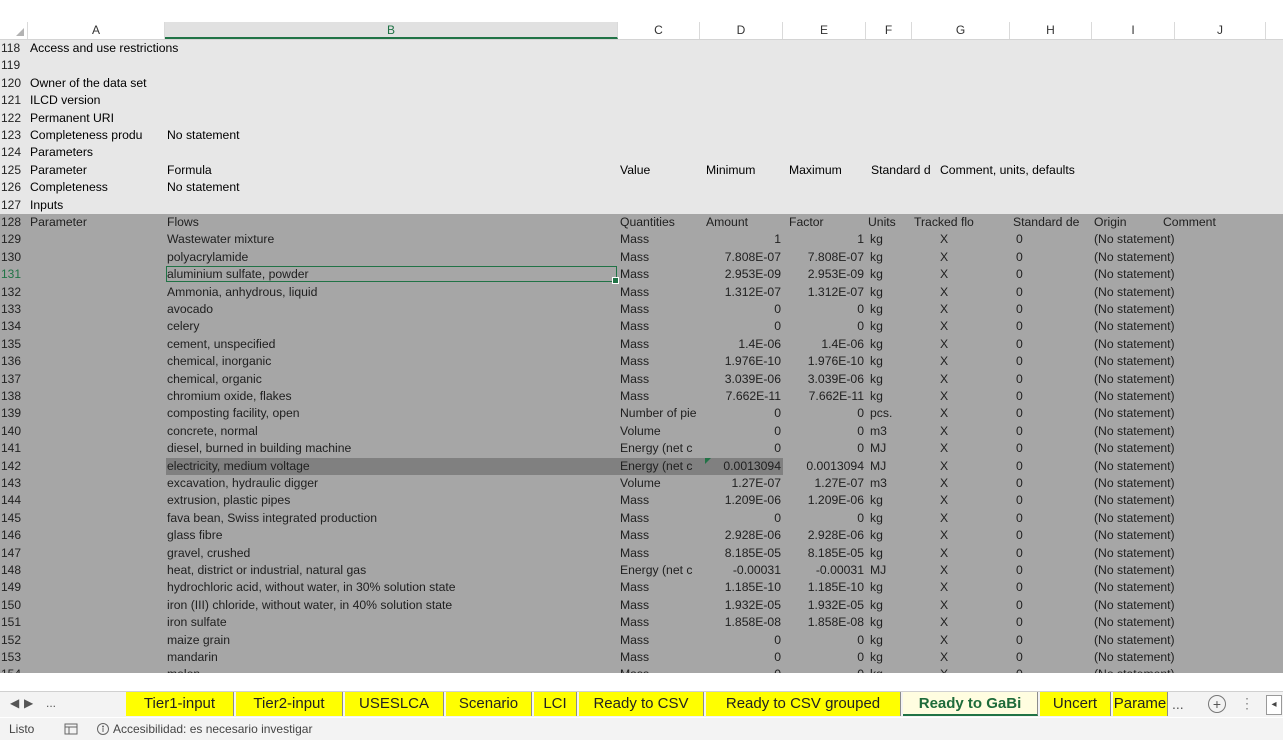 This screenshot has height=740, width=1283. What do you see at coordinates (741, 500) in the screenshot?
I see `cell-d: 1.209E-06` at bounding box center [741, 500].